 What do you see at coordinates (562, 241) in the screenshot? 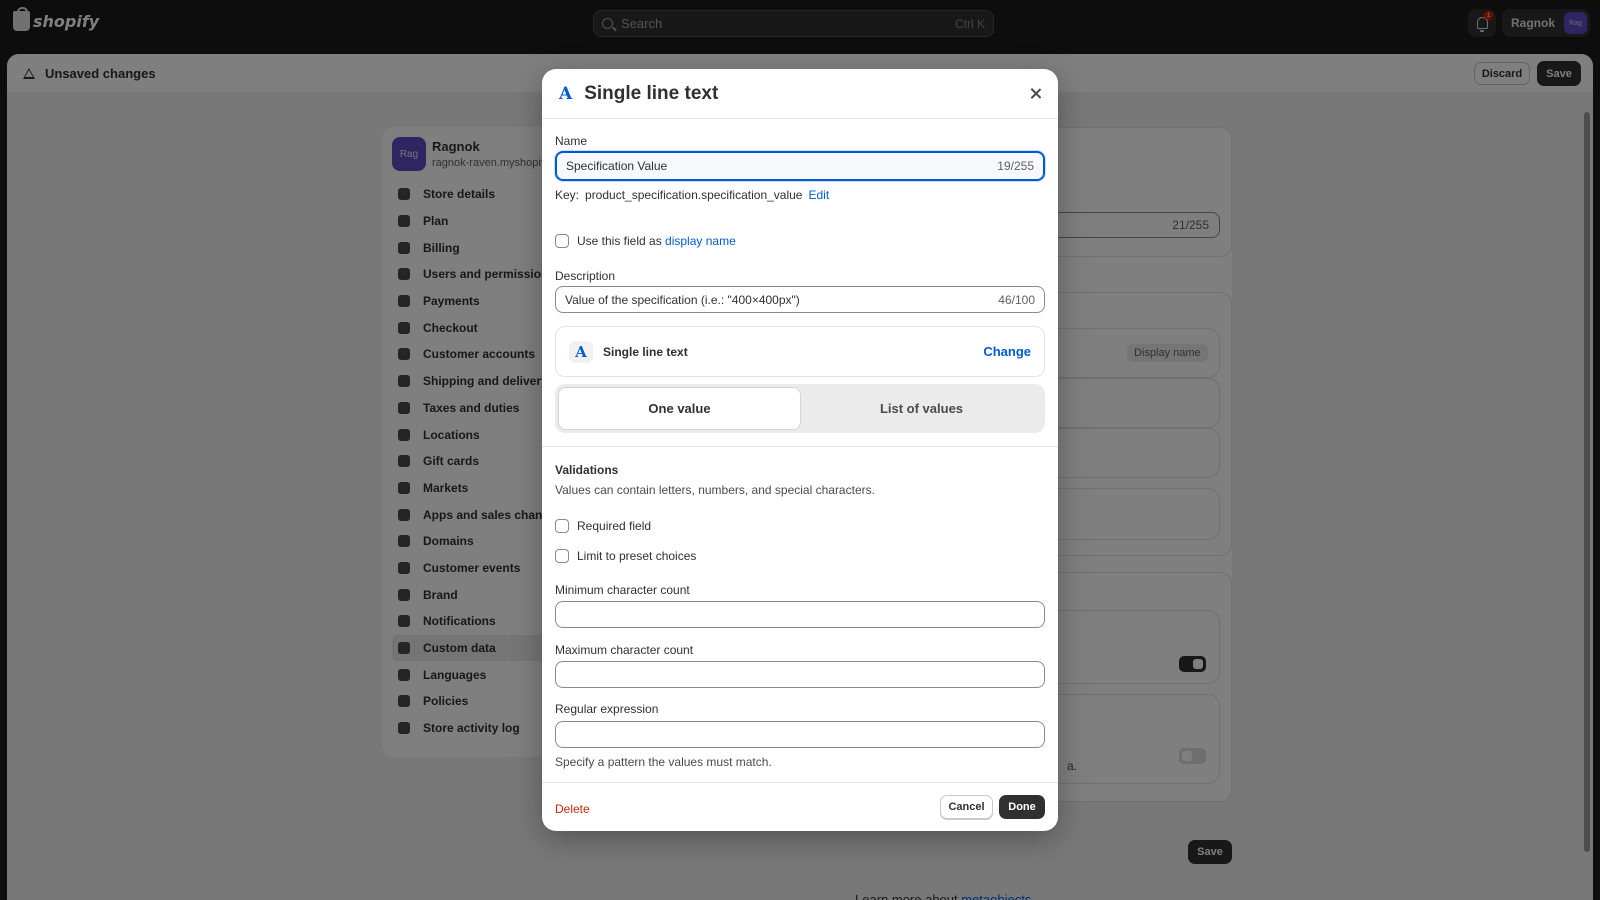
I see `display-name-checkbox` at bounding box center [562, 241].